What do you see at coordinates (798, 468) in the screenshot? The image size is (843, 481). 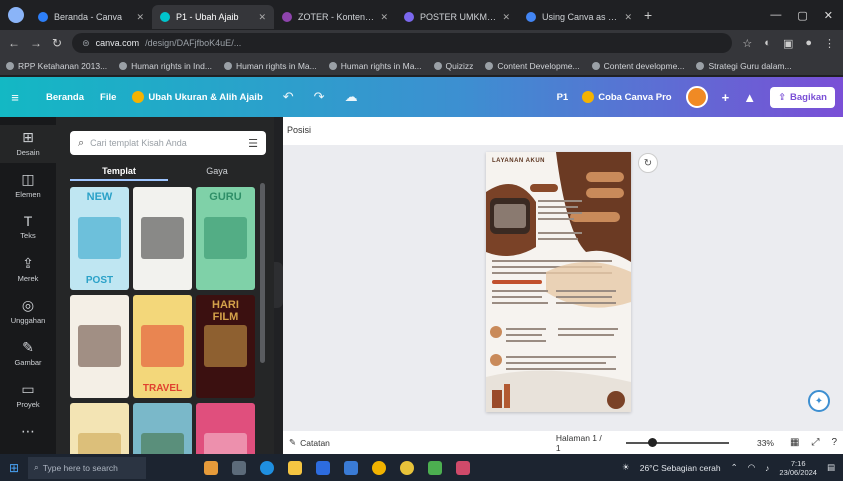 I see `clock: 7:16 23/06/2024` at bounding box center [798, 468].